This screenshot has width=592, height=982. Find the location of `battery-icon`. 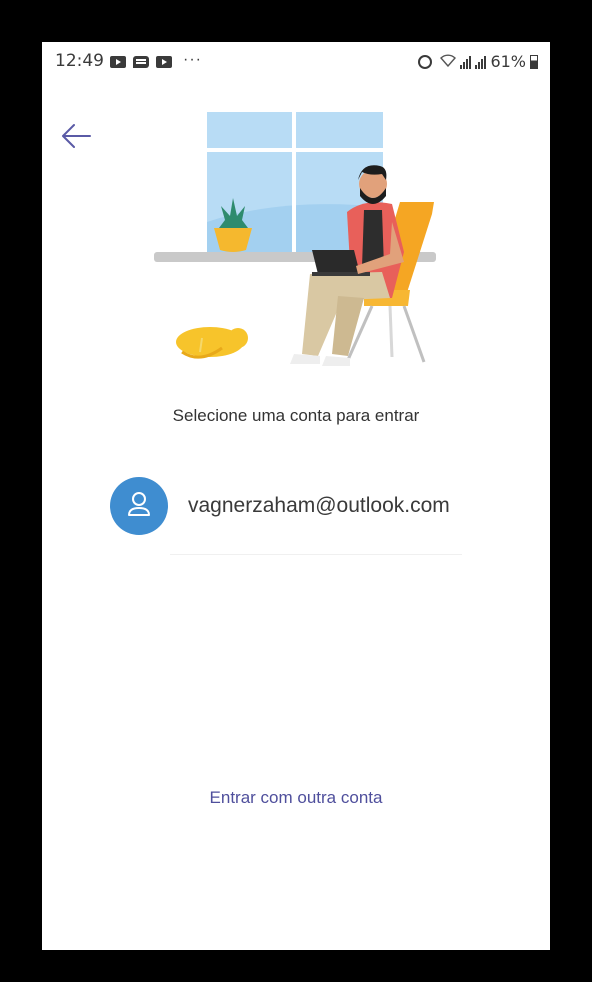

battery-icon is located at coordinates (534, 61).